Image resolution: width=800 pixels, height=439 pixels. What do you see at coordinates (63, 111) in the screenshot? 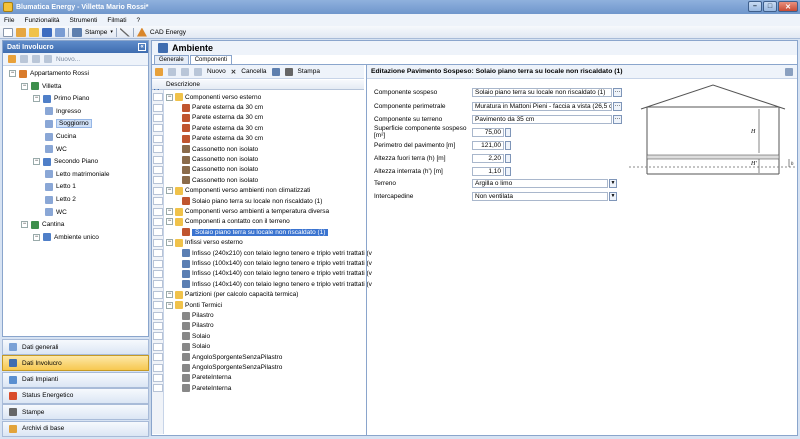
I see `tree-item: Ingresso` at bounding box center [63, 111].